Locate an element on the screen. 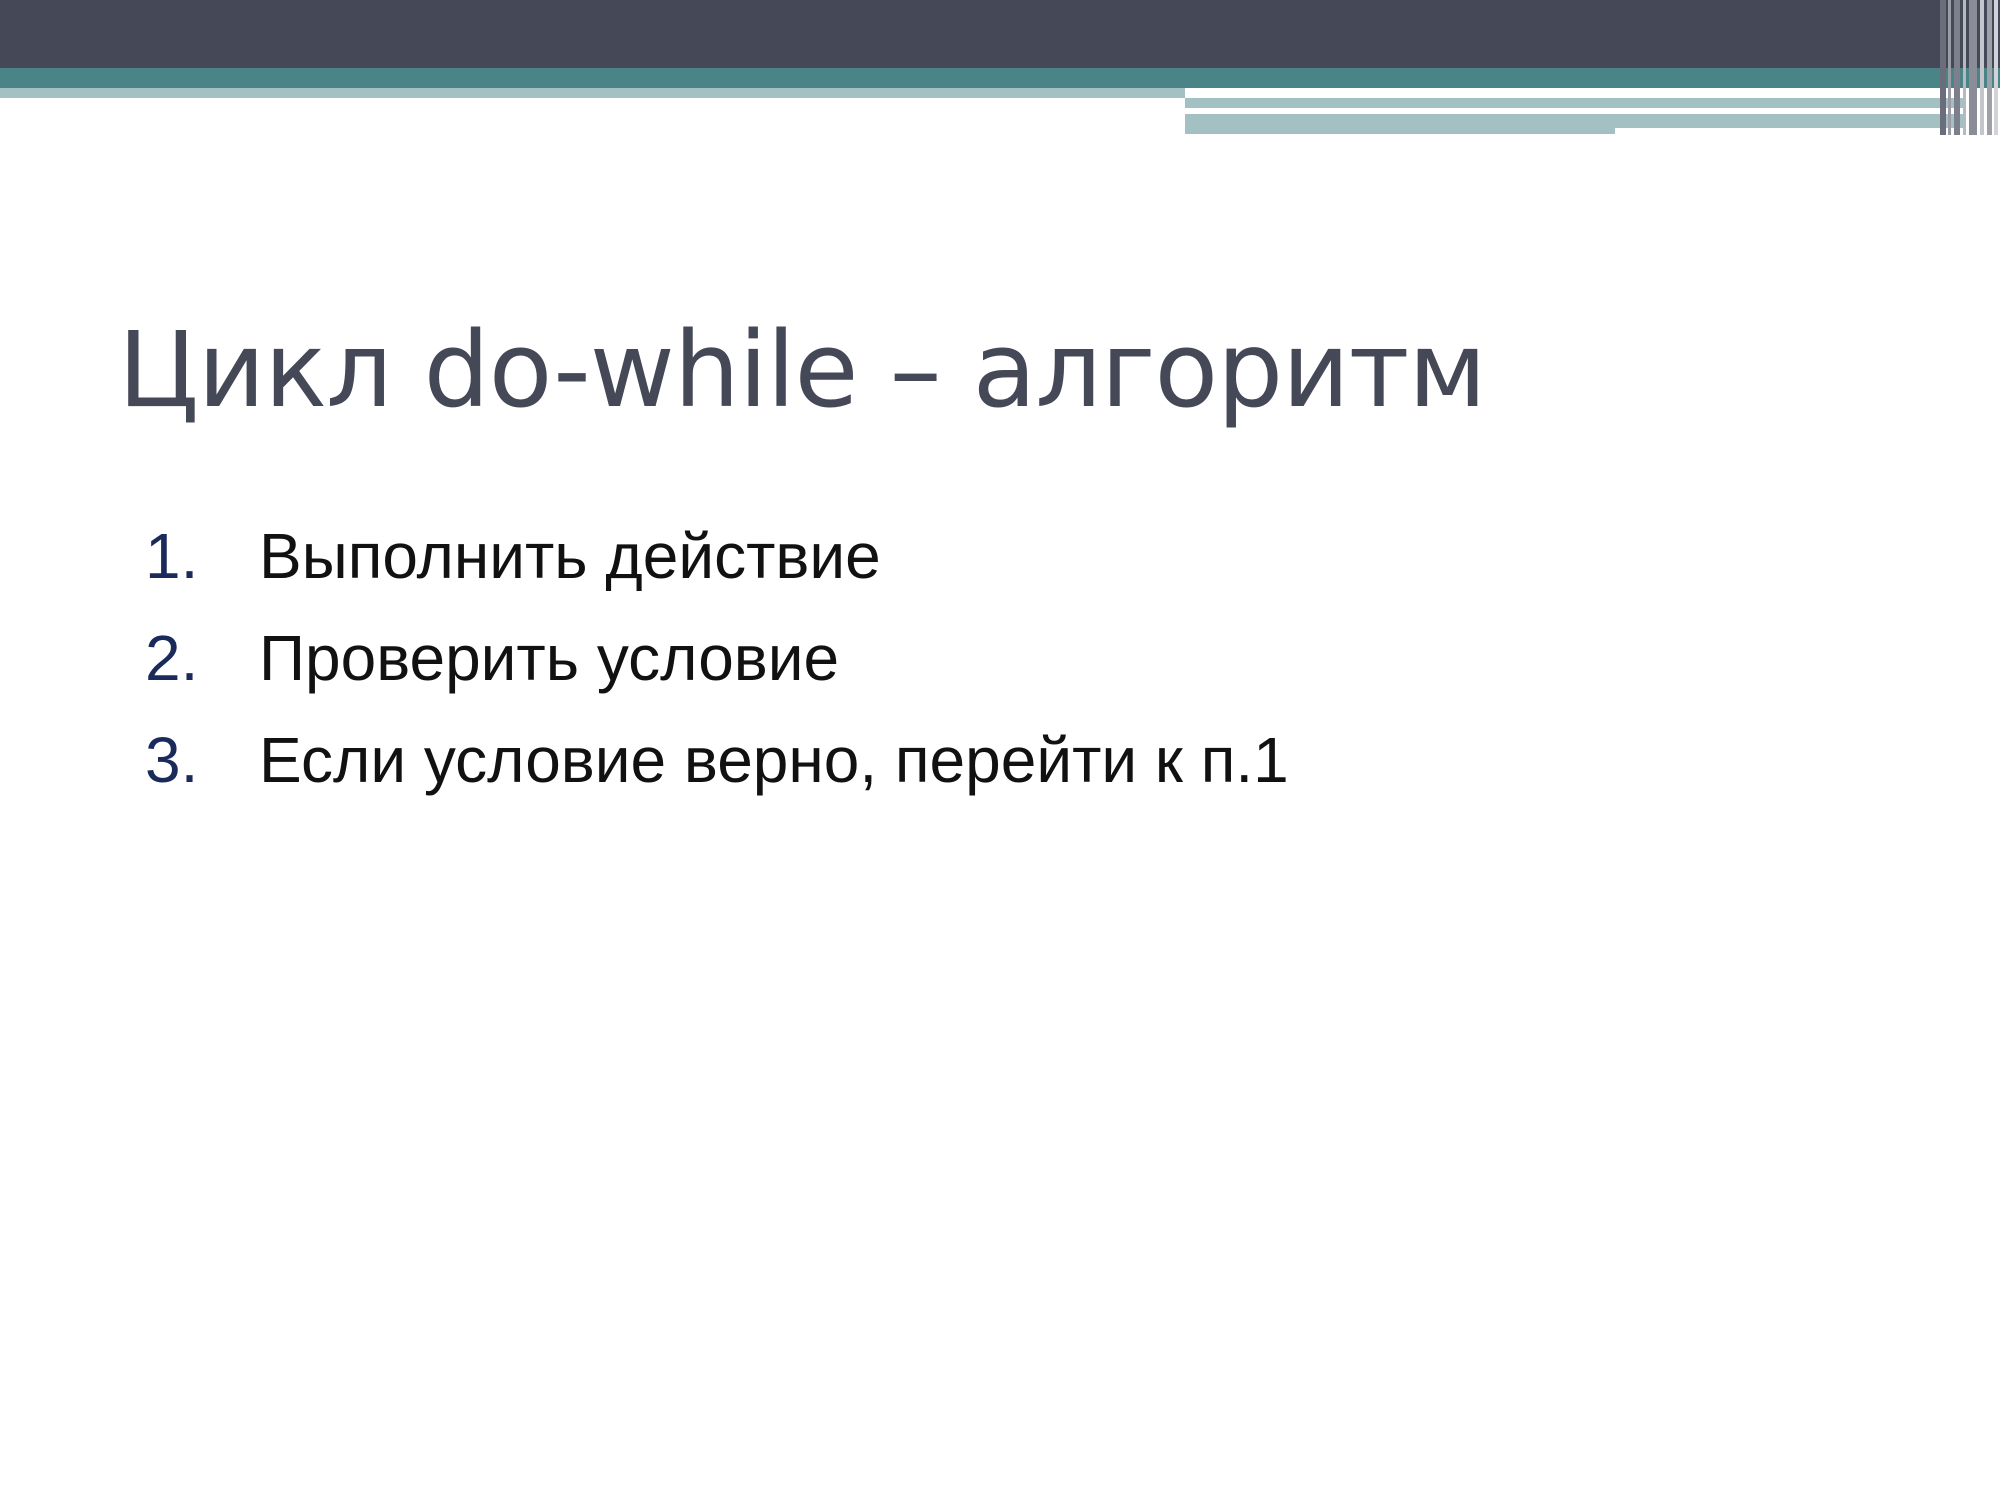  header-band-dark is located at coordinates (1000, 34).